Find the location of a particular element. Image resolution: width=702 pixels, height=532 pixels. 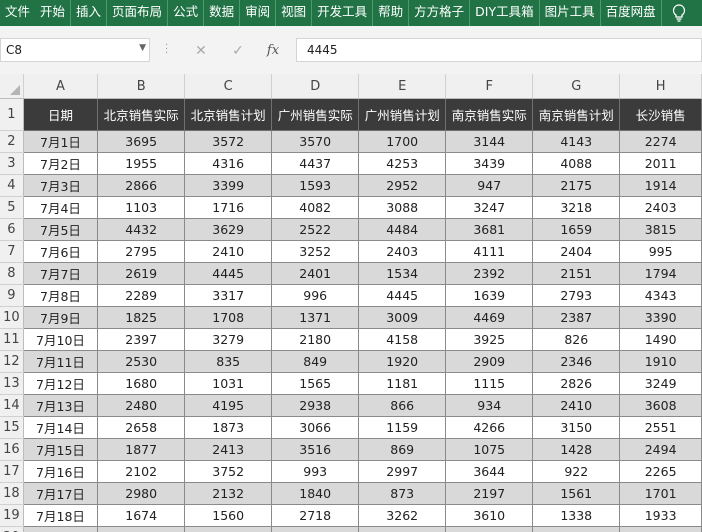

value-cell: 934 is located at coordinates (489, 405).